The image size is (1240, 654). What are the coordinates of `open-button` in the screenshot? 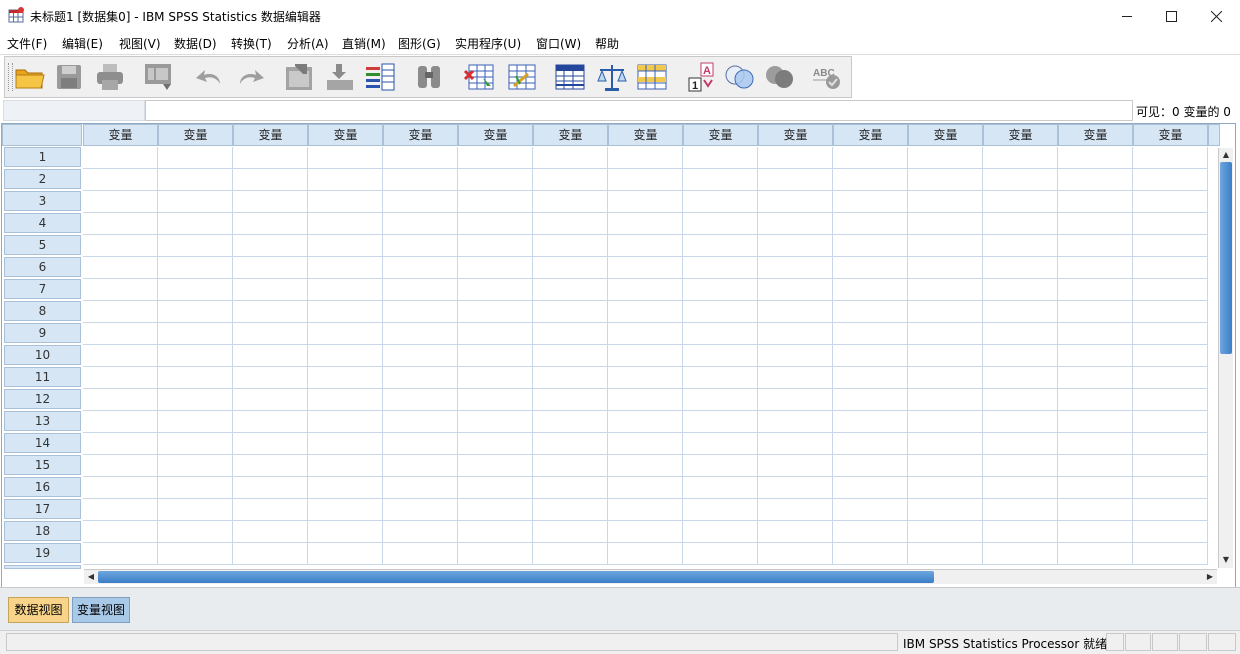 It's located at (30, 77).